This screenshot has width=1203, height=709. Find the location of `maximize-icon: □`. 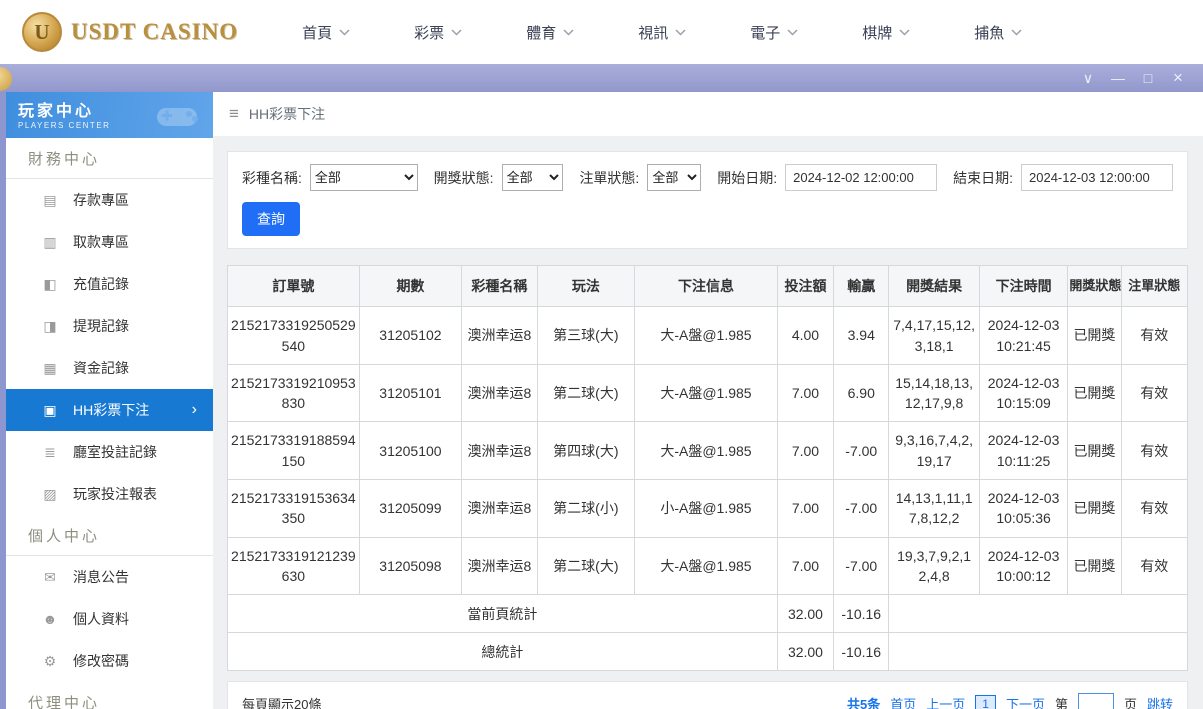

maximize-icon: □ is located at coordinates (1148, 78).